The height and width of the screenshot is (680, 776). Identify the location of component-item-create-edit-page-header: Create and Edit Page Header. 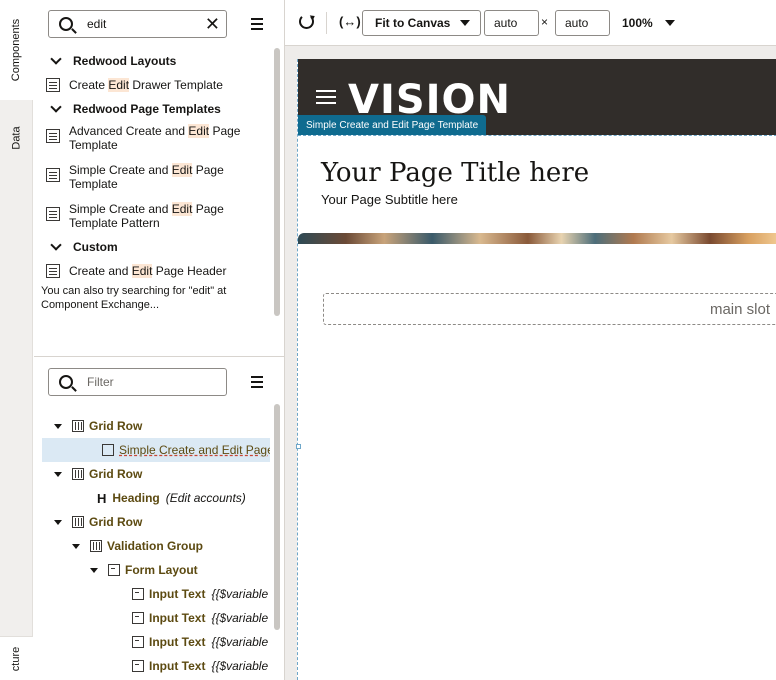
(154, 271).